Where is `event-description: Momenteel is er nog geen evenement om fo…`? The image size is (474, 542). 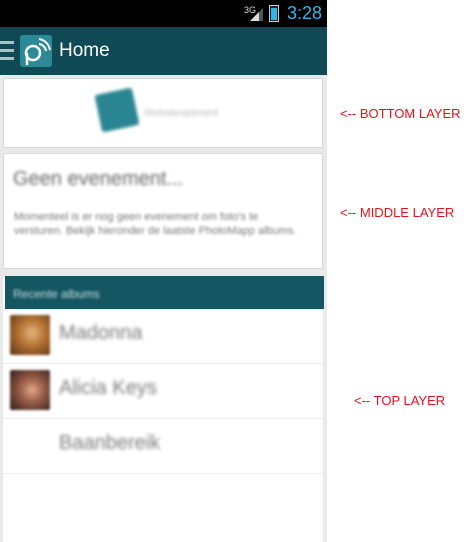
event-description: Momenteel is er nog geen evenement om fo… is located at coordinates (155, 224).